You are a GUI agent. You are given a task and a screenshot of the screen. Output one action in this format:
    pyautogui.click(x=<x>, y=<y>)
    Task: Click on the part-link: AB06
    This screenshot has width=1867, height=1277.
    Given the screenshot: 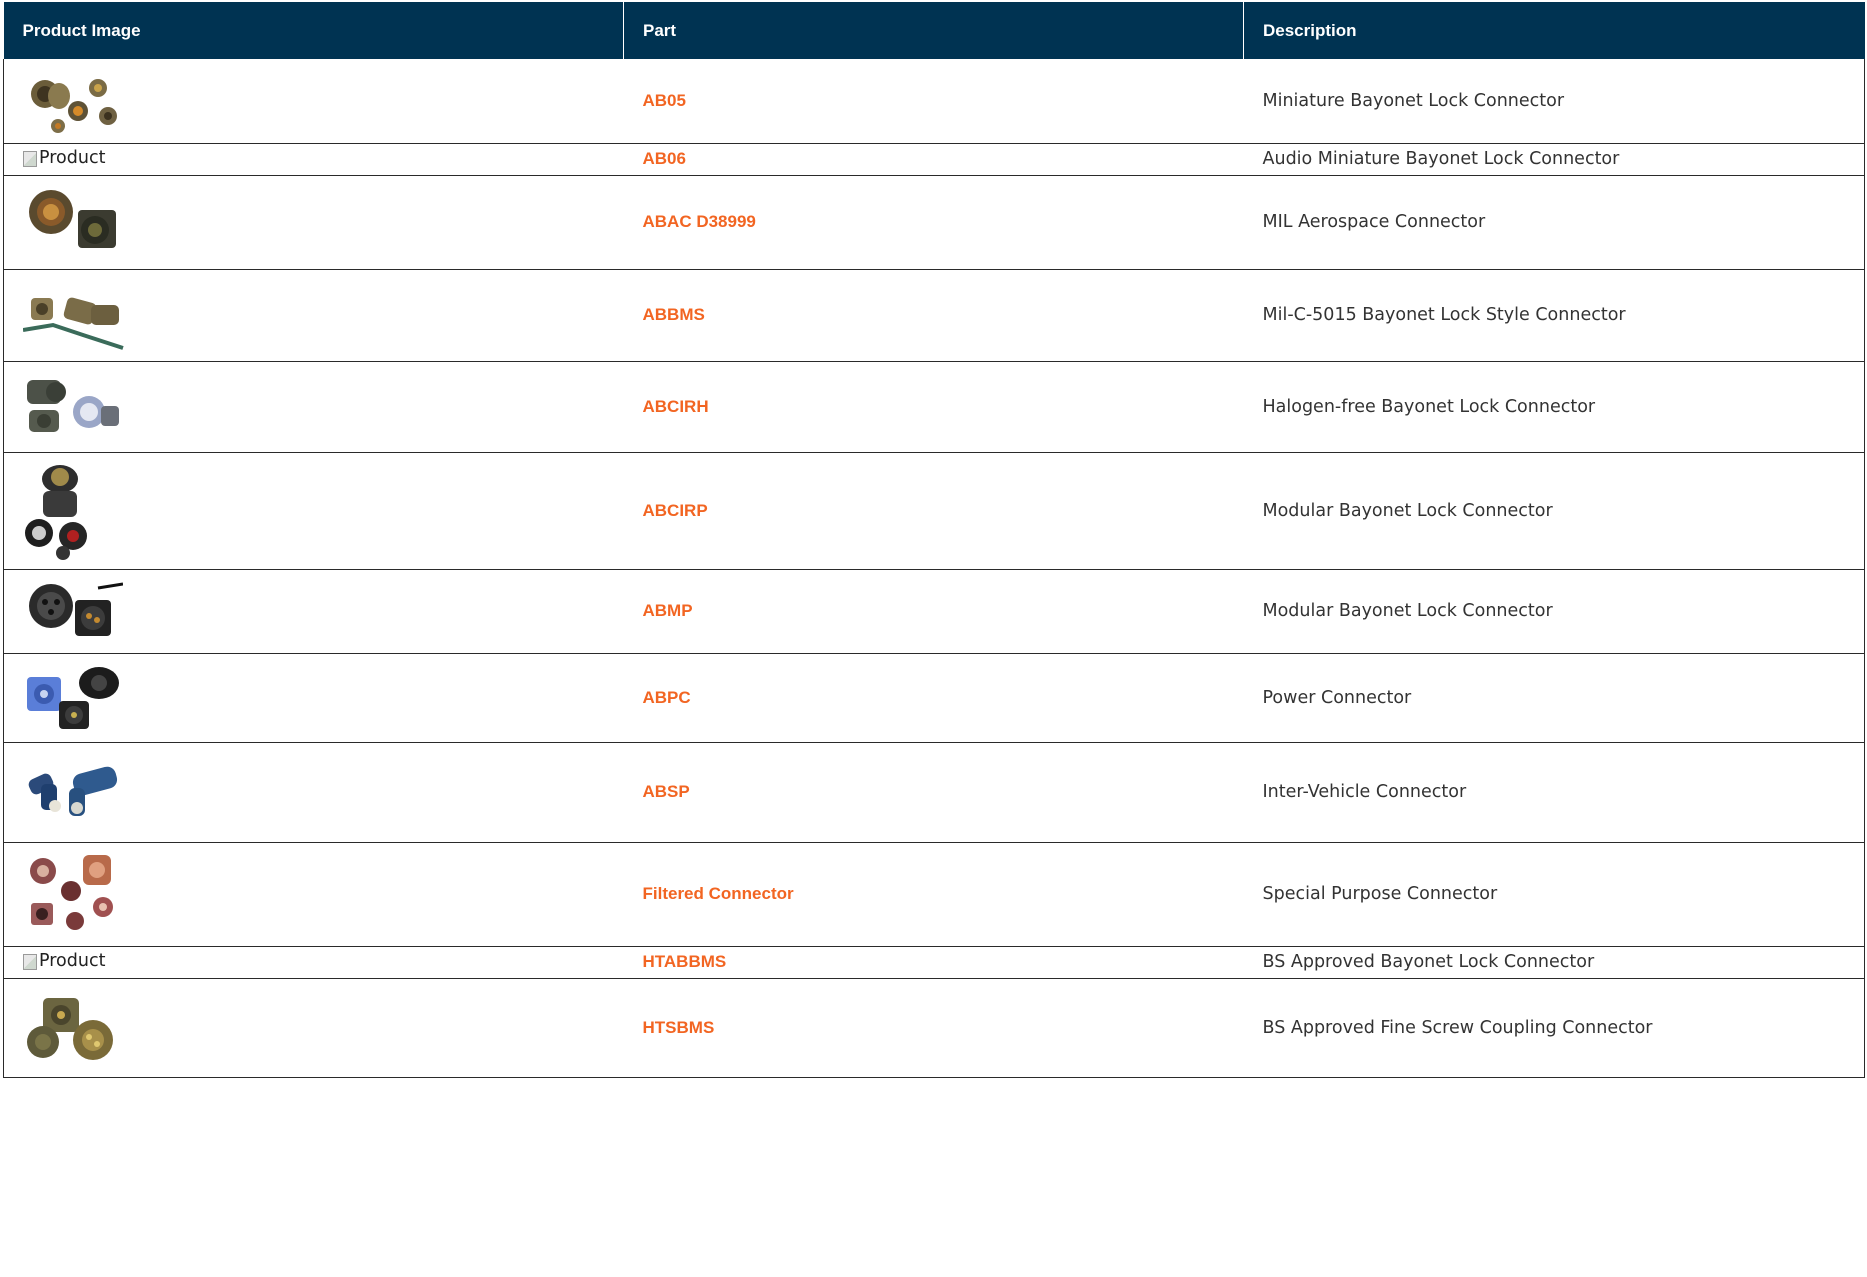 What is the action you would take?
    pyautogui.click(x=664, y=158)
    